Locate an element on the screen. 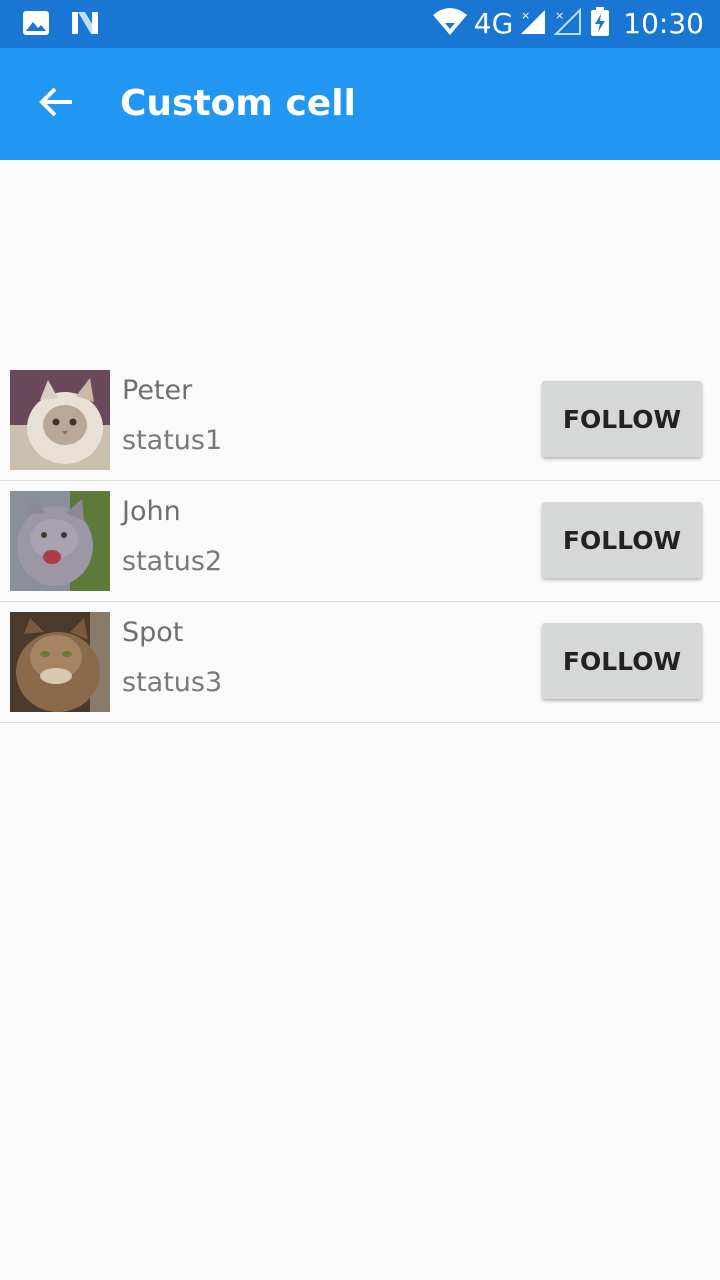  contact-name: Spot is located at coordinates (153, 632).